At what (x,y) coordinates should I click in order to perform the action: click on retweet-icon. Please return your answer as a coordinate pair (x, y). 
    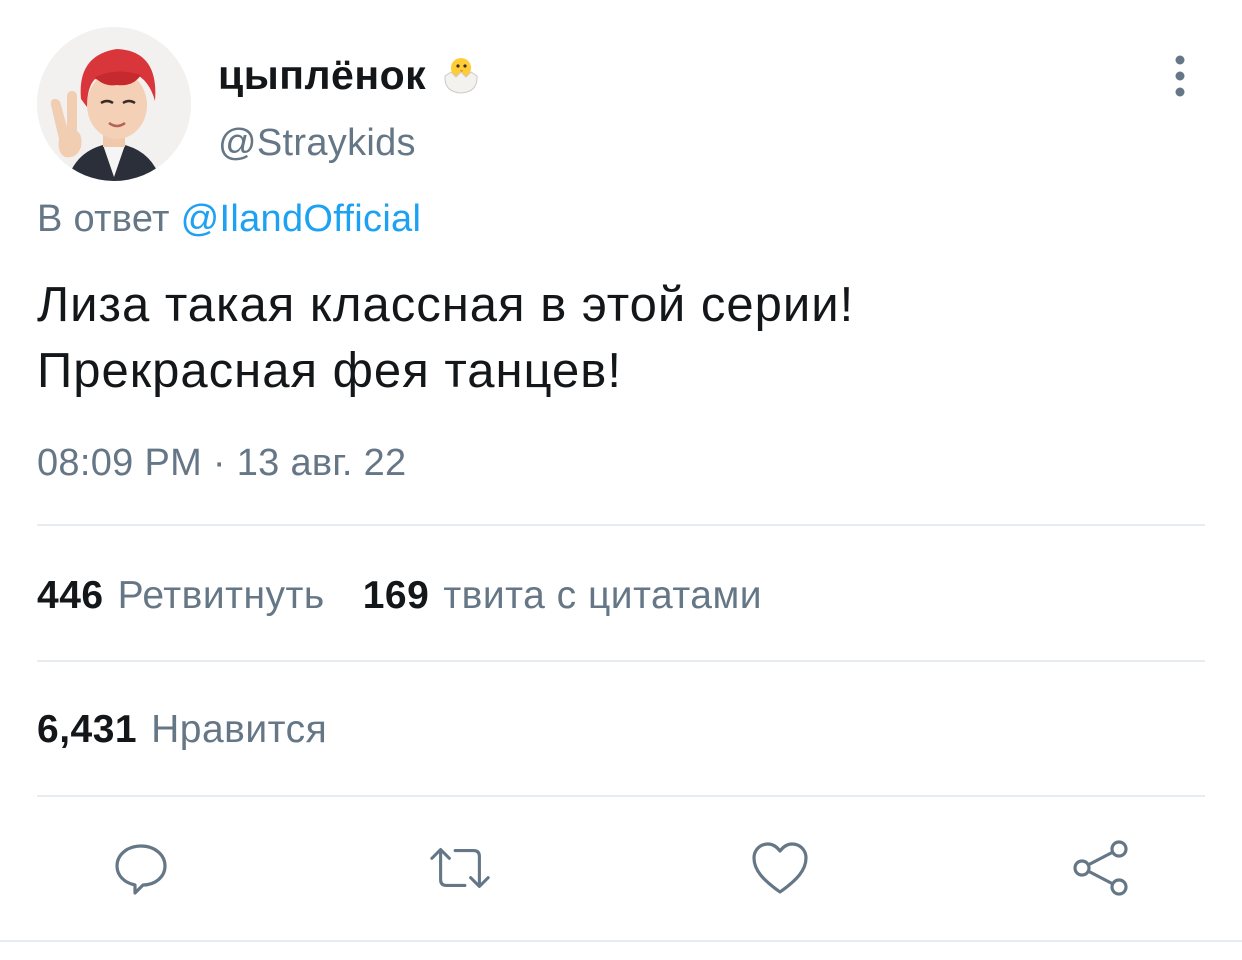
    Looking at the image, I should click on (460, 868).